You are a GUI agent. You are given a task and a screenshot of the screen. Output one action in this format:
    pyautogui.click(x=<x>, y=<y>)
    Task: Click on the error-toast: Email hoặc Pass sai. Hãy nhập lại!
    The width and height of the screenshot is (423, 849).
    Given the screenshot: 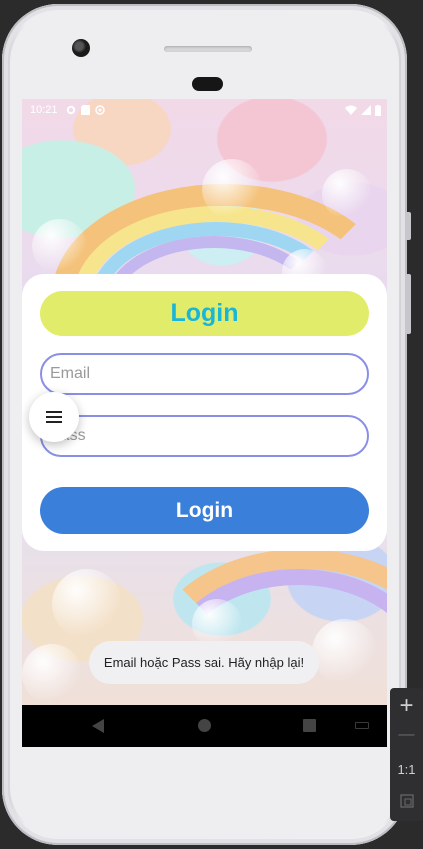 What is the action you would take?
    pyautogui.click(x=204, y=662)
    